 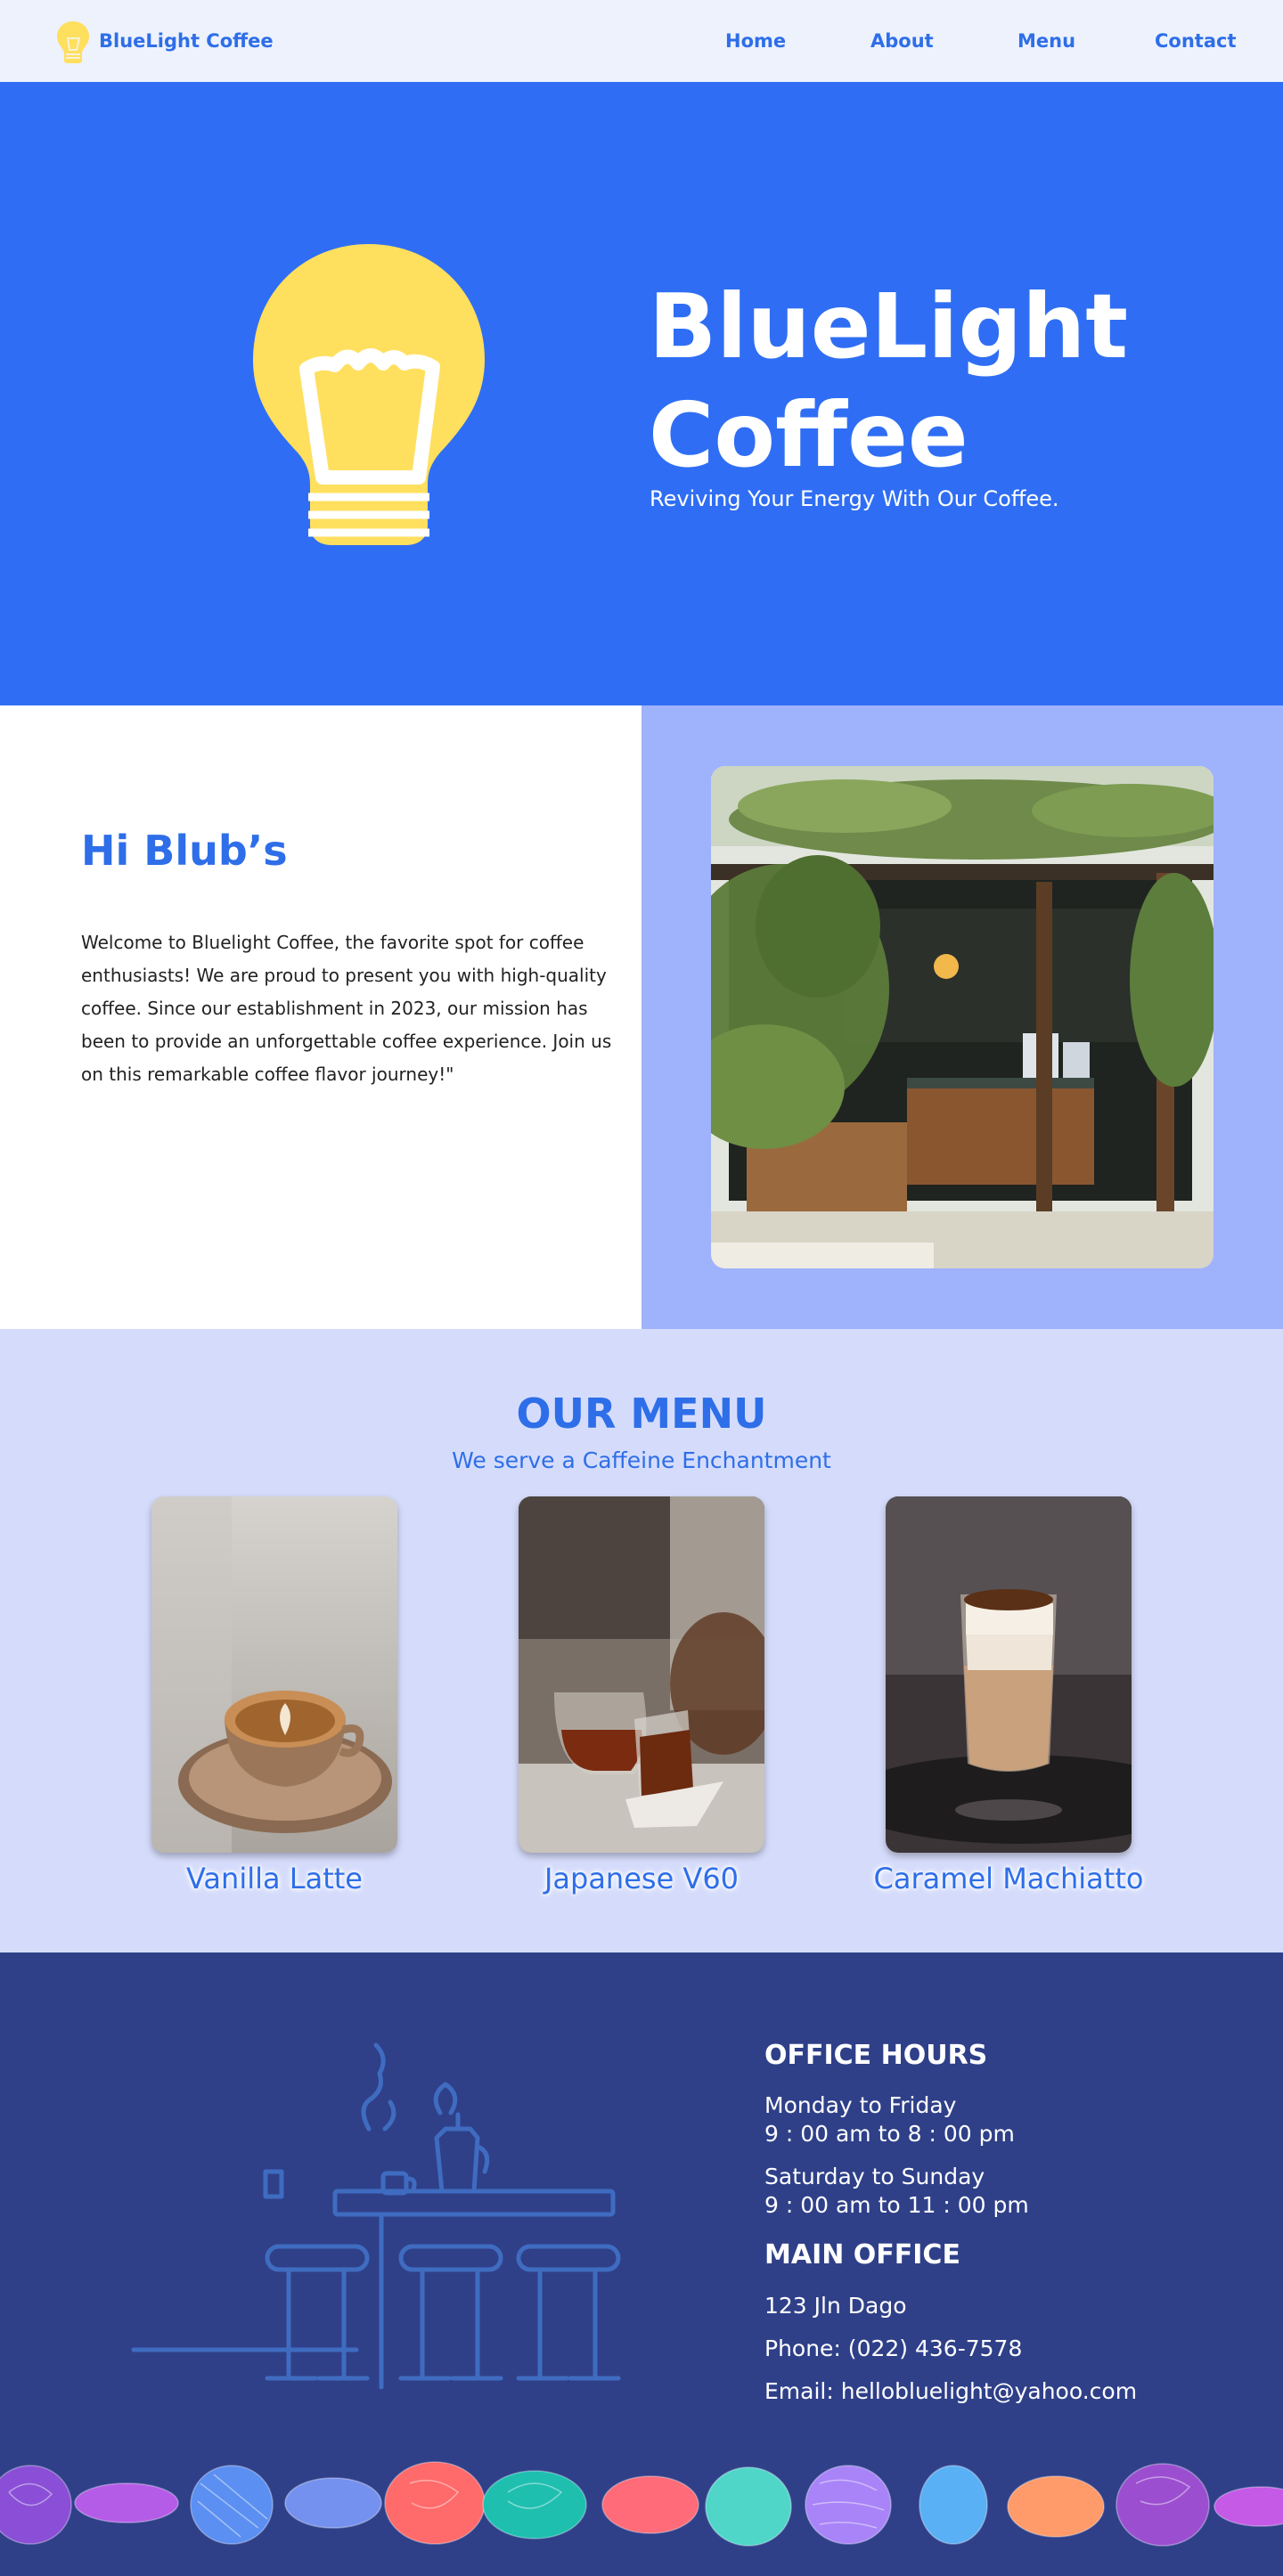 I want to click on weekday-label: Monday to Friday, so click(x=860, y=2105).